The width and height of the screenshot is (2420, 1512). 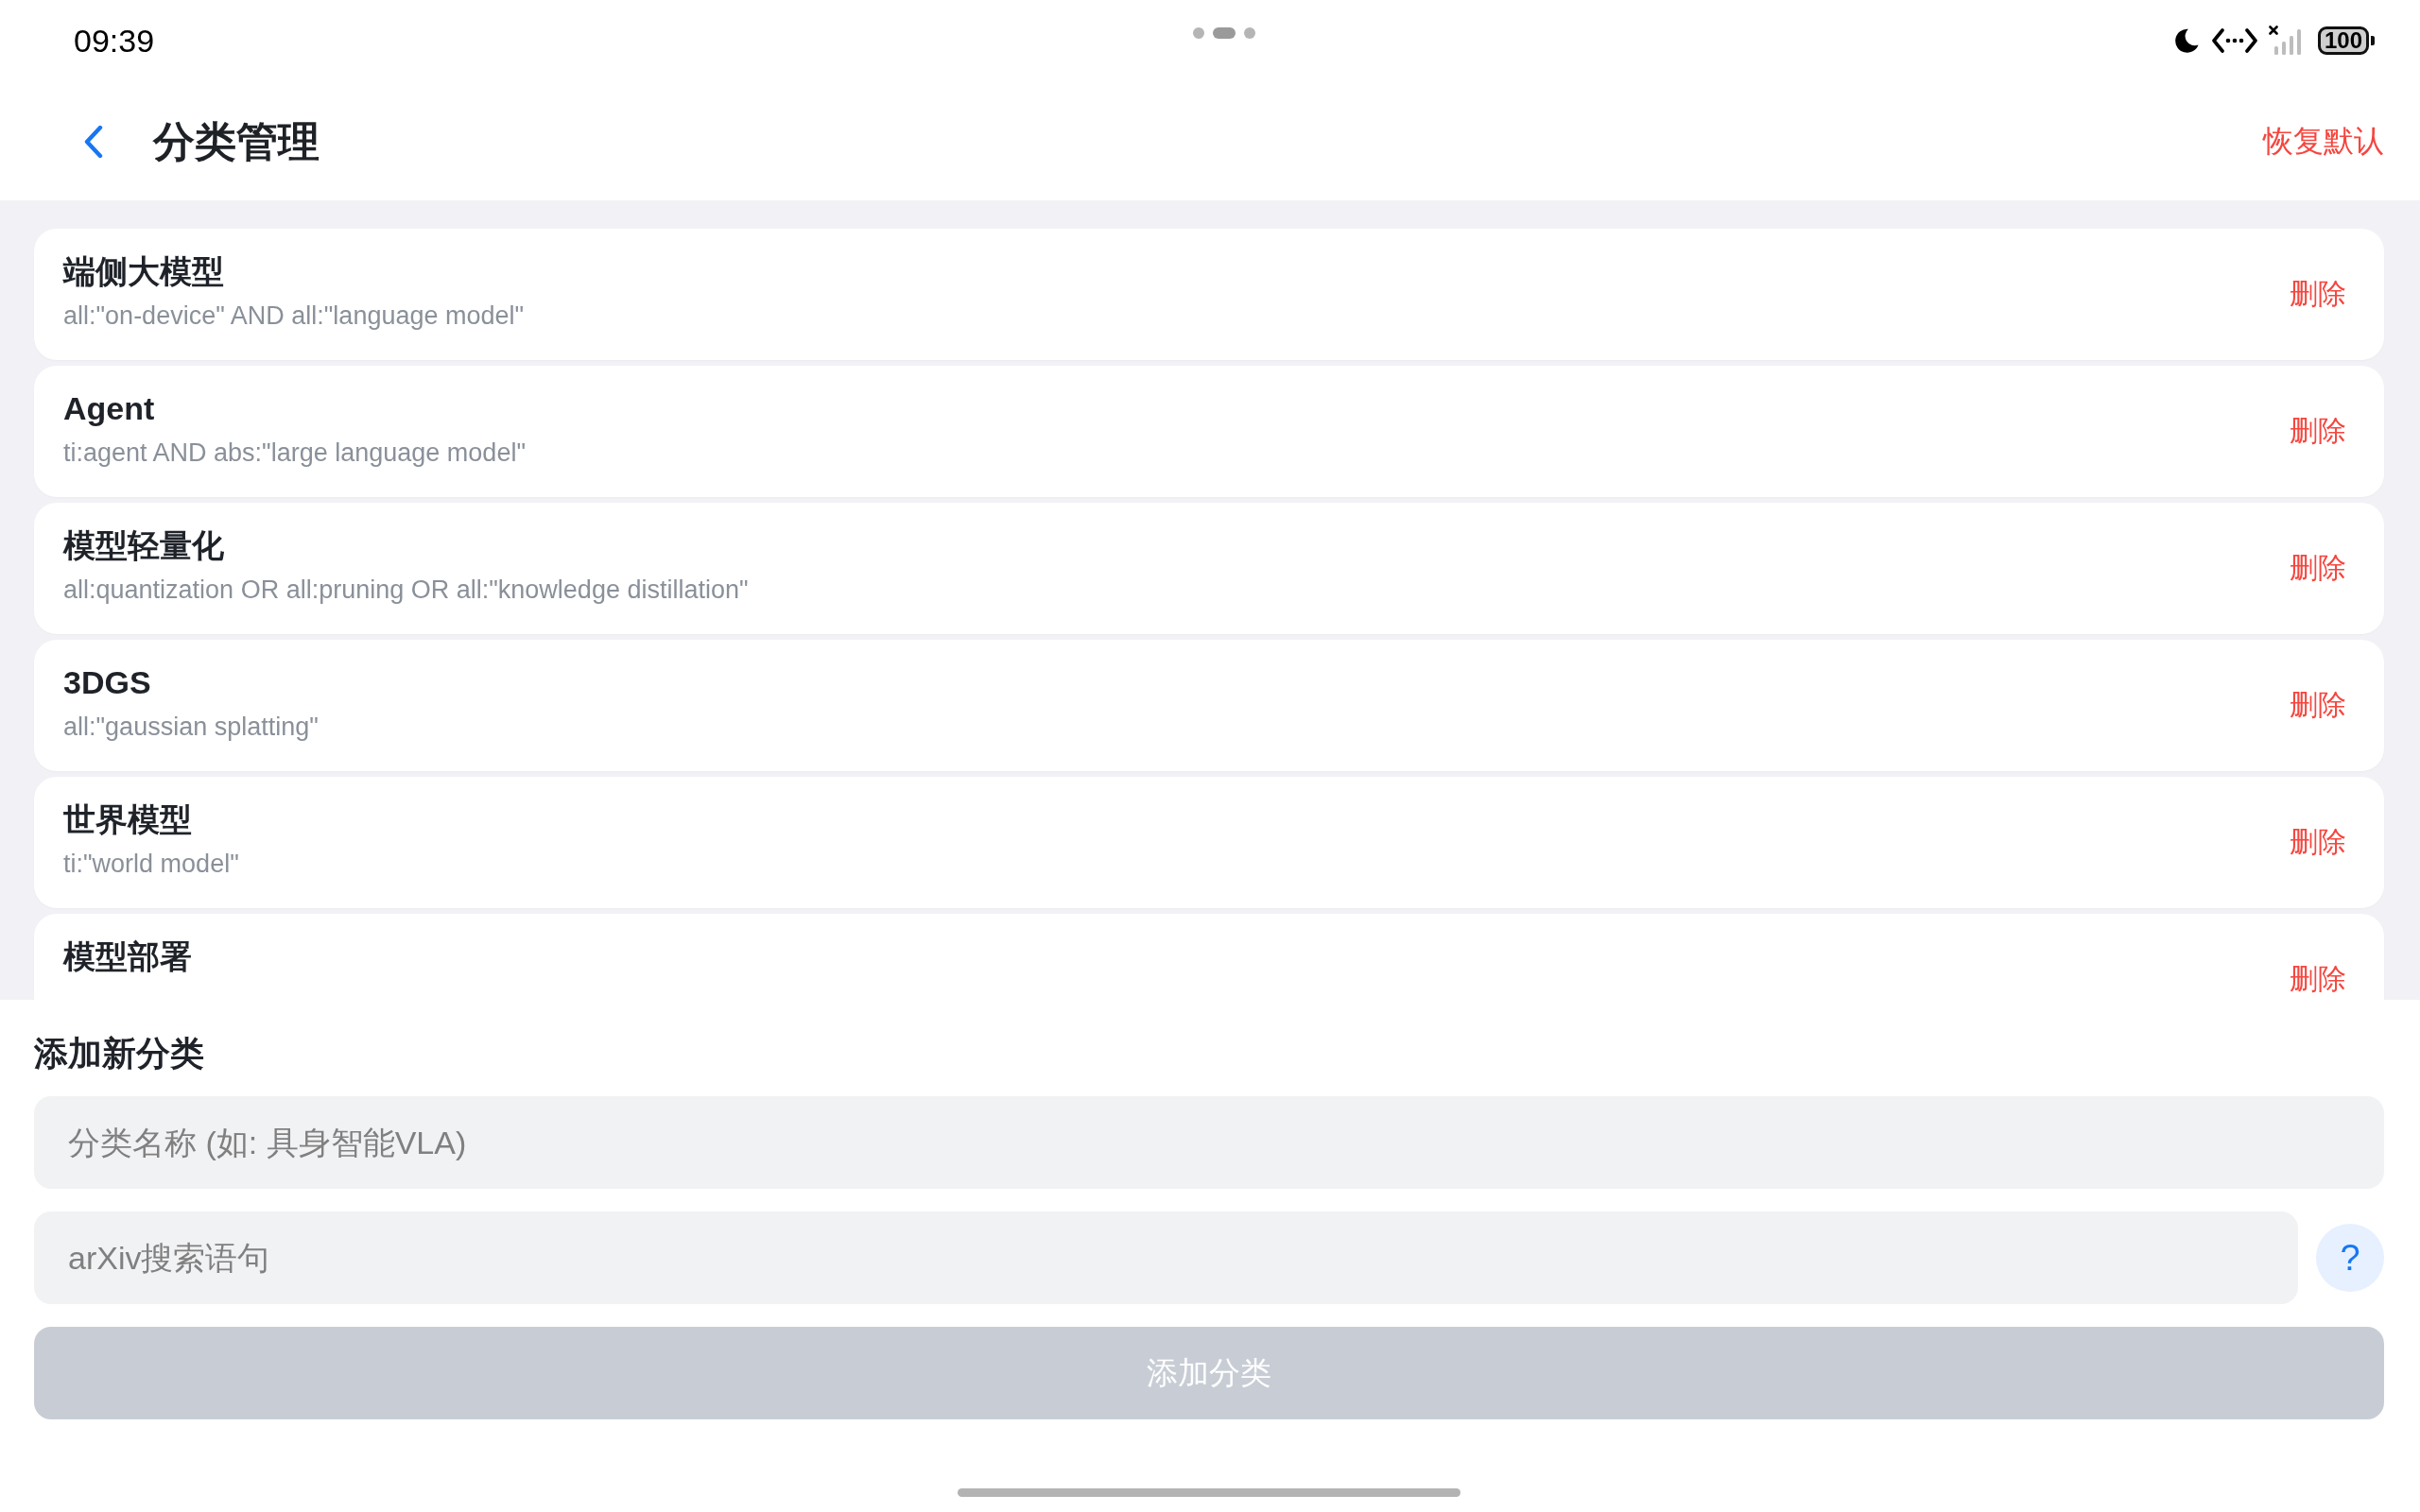 I want to click on category-query: ti:agent AND abs:"large language model", so click(x=294, y=453).